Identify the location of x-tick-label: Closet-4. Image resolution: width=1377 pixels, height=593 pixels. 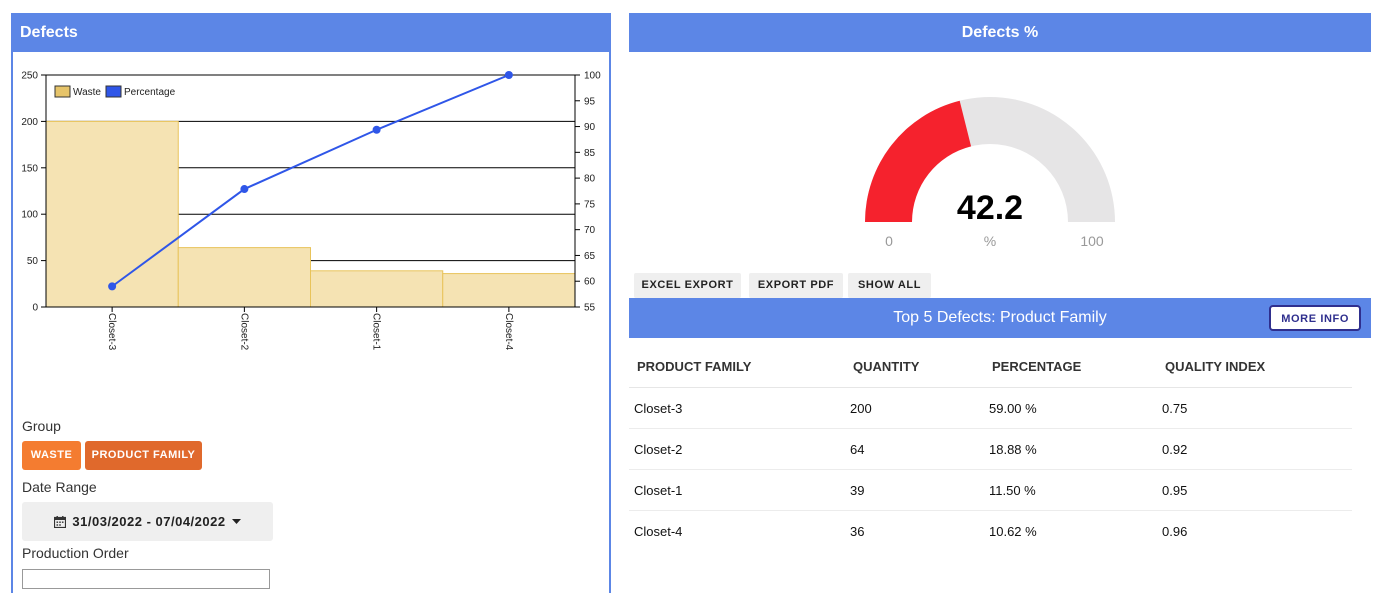
(508, 332).